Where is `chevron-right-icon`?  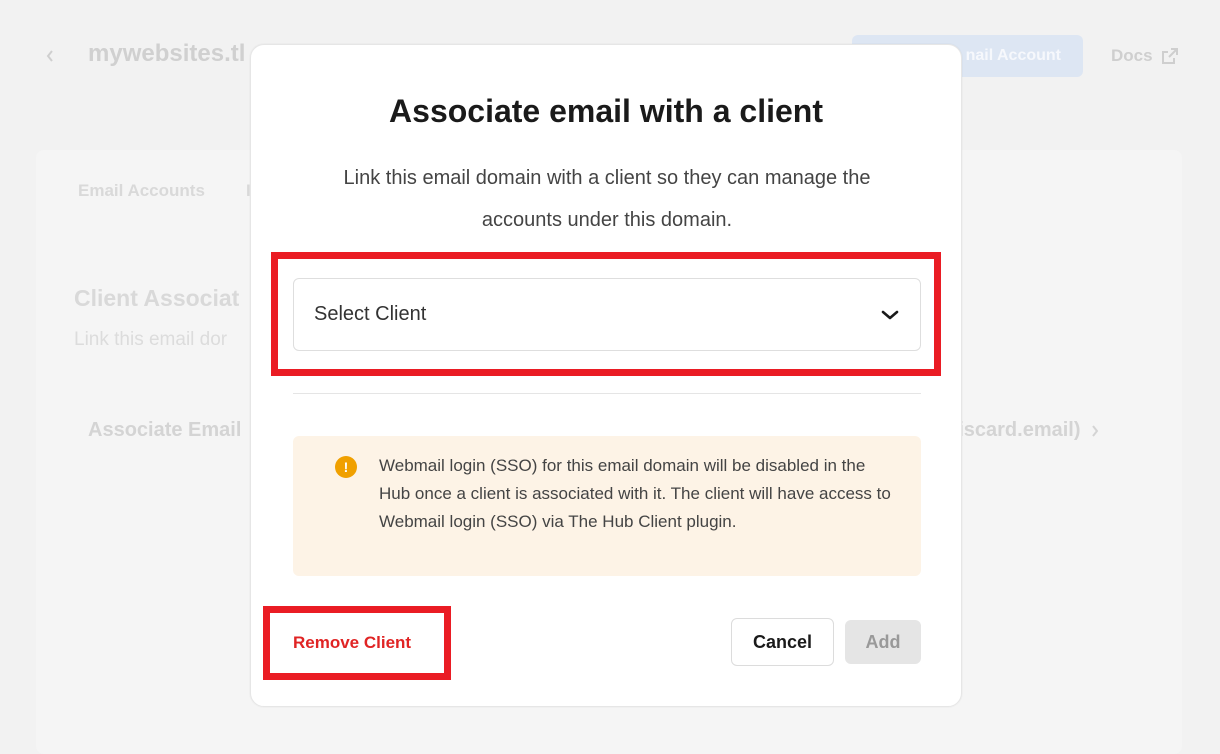
chevron-right-icon is located at coordinates (1094, 430).